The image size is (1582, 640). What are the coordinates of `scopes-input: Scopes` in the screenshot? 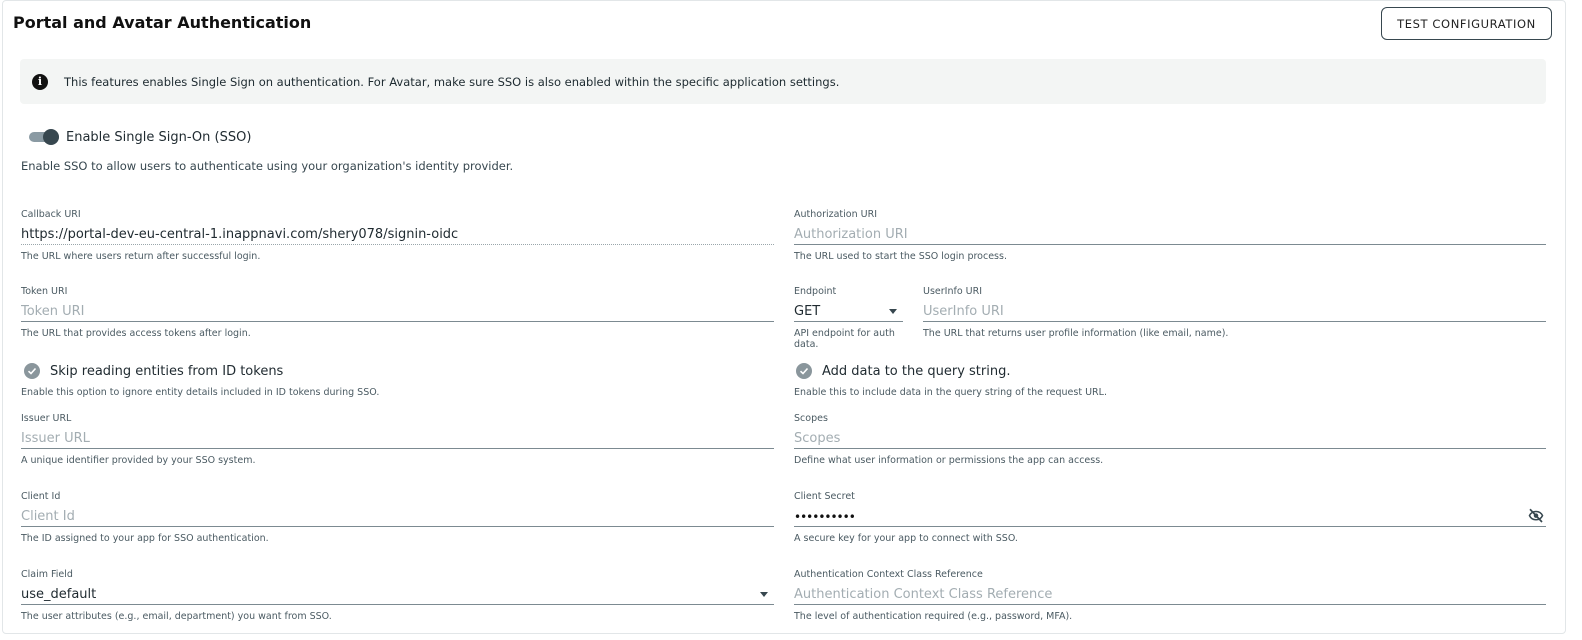 It's located at (1170, 439).